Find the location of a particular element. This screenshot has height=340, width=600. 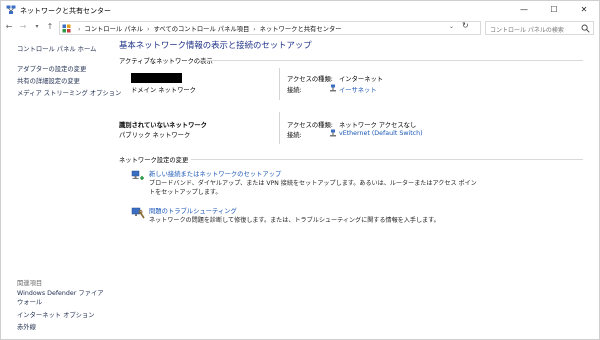

redacted-network-name is located at coordinates (156, 78).